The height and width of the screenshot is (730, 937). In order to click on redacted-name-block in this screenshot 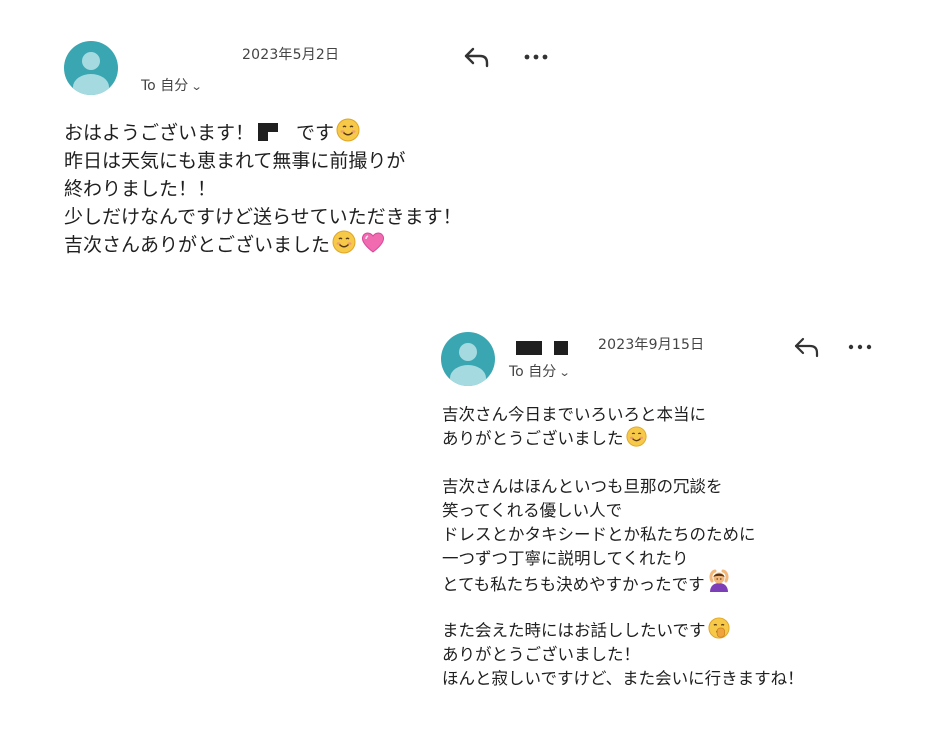, I will do `click(268, 132)`.